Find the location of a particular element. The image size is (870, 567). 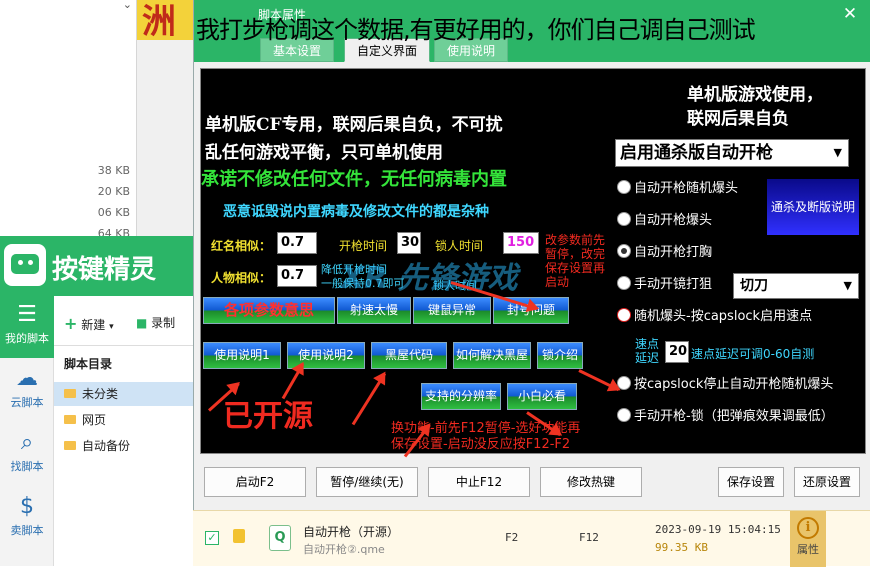

lock-intro-button: 锁介绍 is located at coordinates (560, 355).